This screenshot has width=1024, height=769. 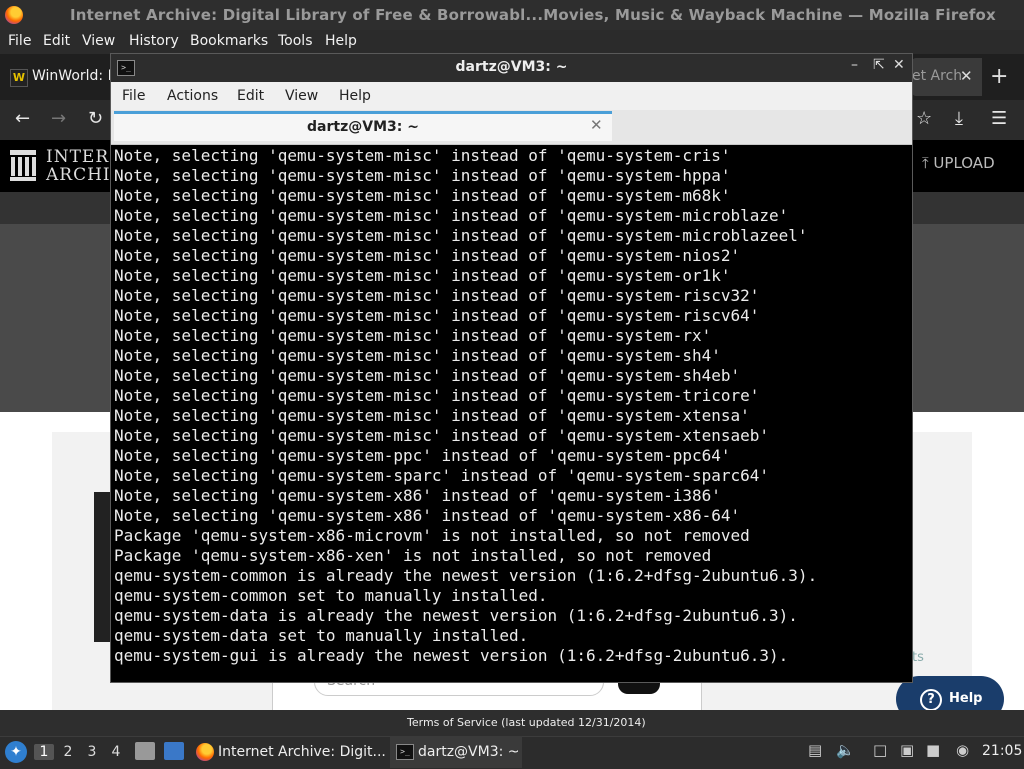 What do you see at coordinates (14, 15) in the screenshot?
I see `firefox-logo-icon` at bounding box center [14, 15].